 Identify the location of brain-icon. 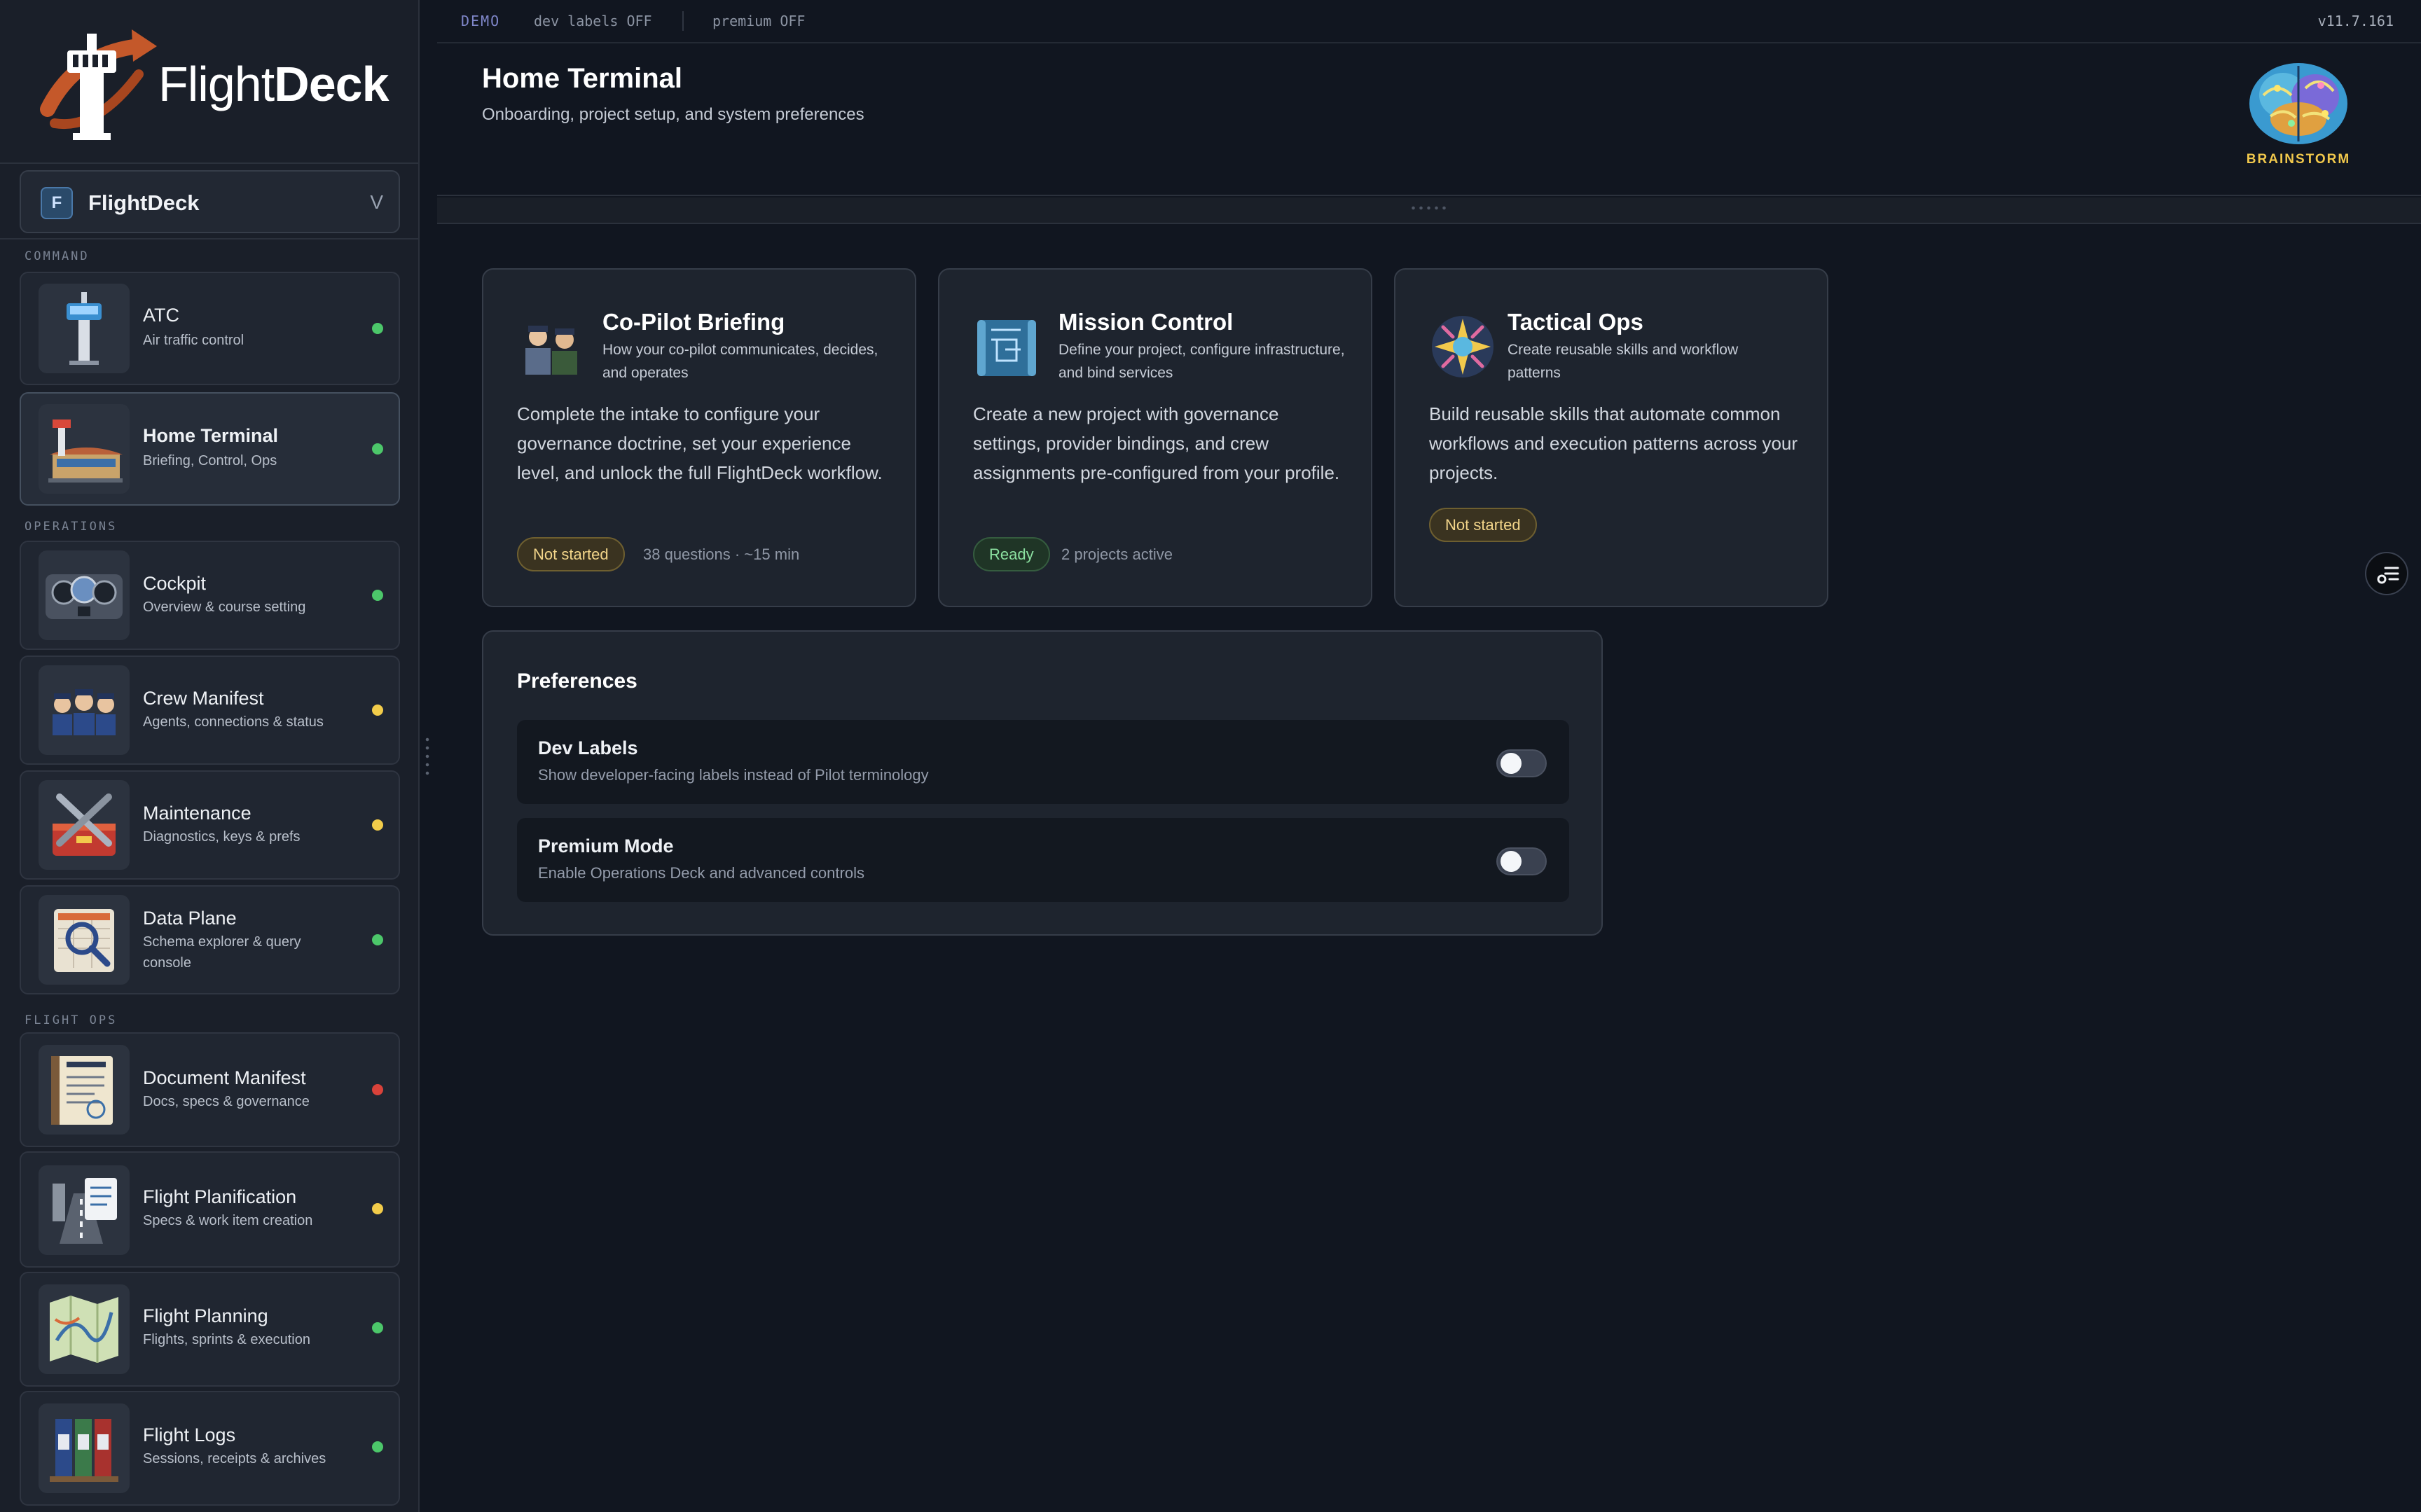
(2298, 103).